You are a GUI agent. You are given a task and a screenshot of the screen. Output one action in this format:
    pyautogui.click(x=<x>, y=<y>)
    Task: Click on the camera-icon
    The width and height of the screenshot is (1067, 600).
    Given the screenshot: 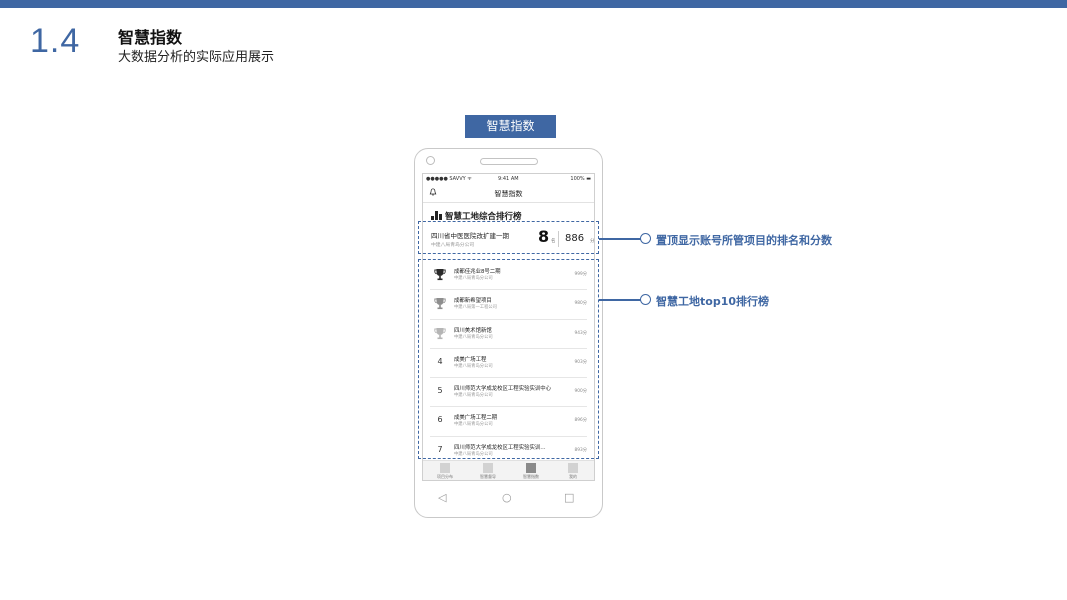 What is the action you would take?
    pyautogui.click(x=430, y=160)
    